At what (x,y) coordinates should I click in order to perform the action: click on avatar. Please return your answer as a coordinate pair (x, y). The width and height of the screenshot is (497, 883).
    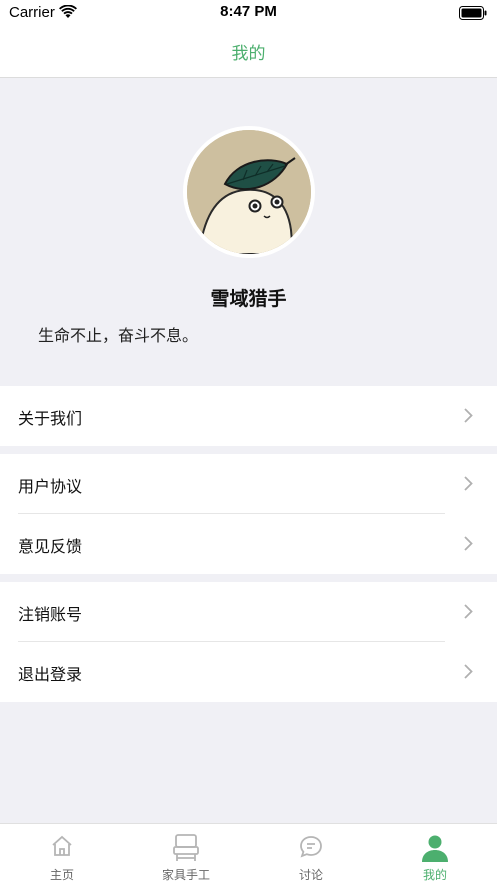
    Looking at the image, I should click on (249, 192).